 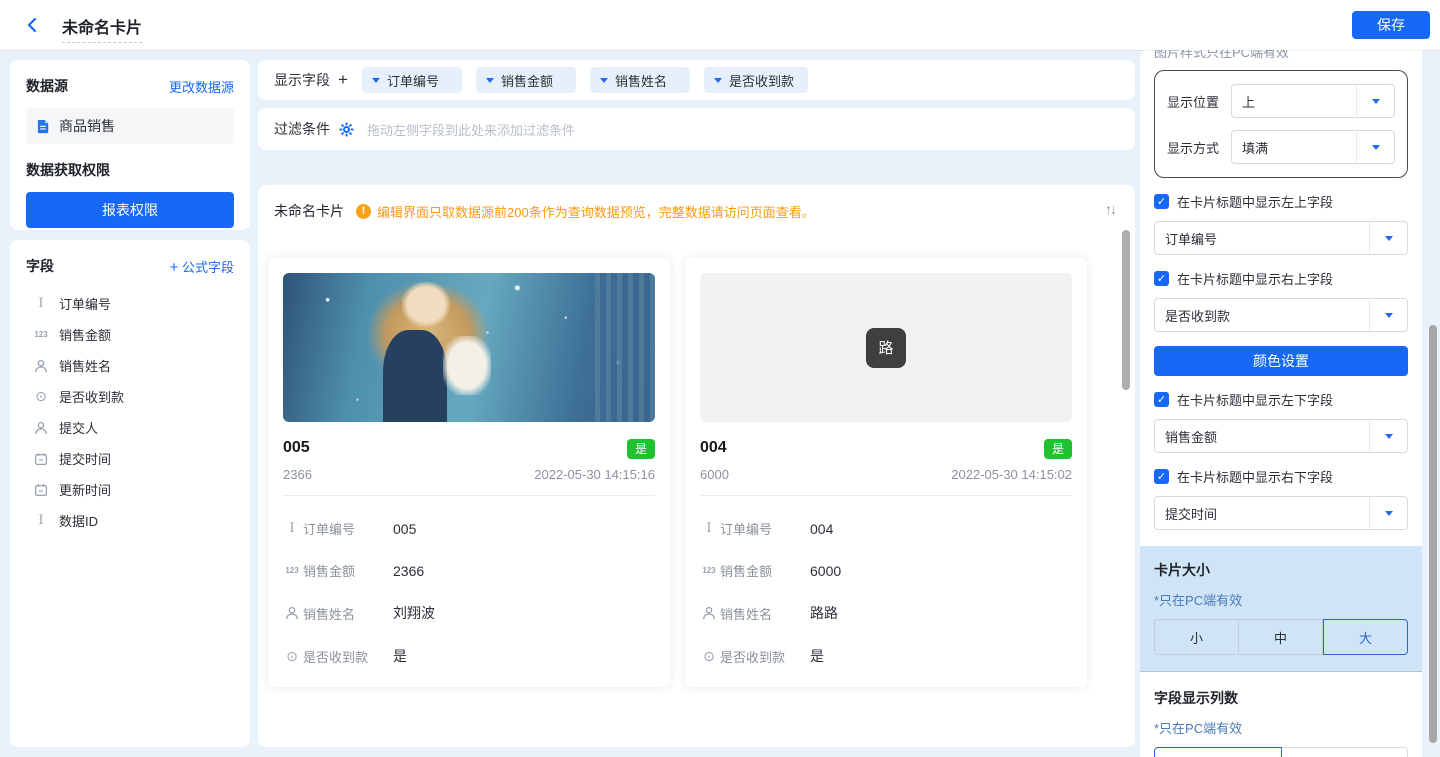 I want to click on position-select-value: 上, so click(x=1249, y=102).